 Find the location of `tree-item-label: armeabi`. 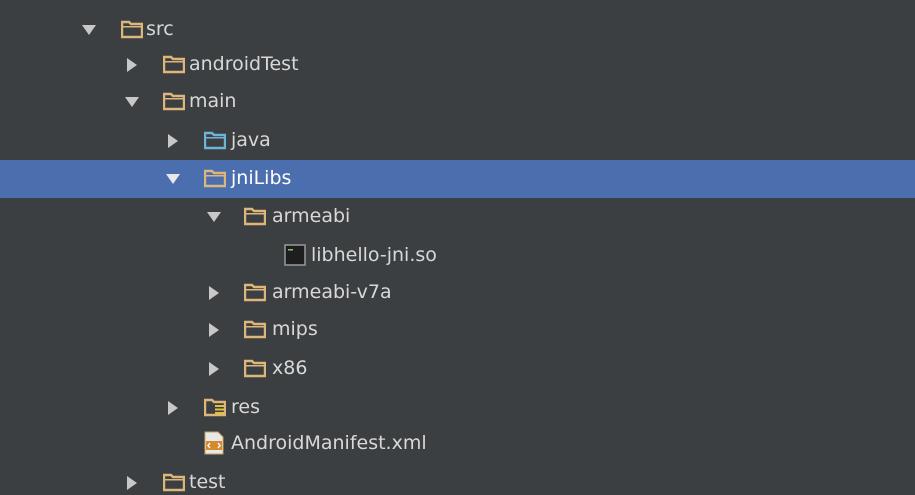

tree-item-label: armeabi is located at coordinates (311, 216).